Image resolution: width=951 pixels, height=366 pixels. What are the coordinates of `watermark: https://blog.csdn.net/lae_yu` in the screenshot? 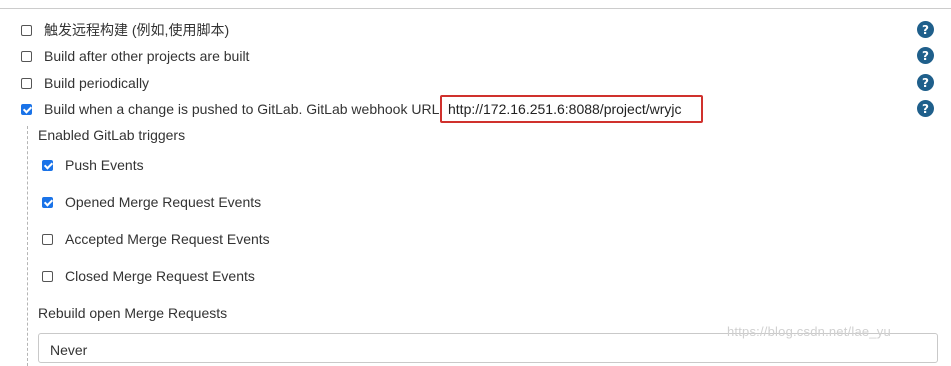 It's located at (809, 331).